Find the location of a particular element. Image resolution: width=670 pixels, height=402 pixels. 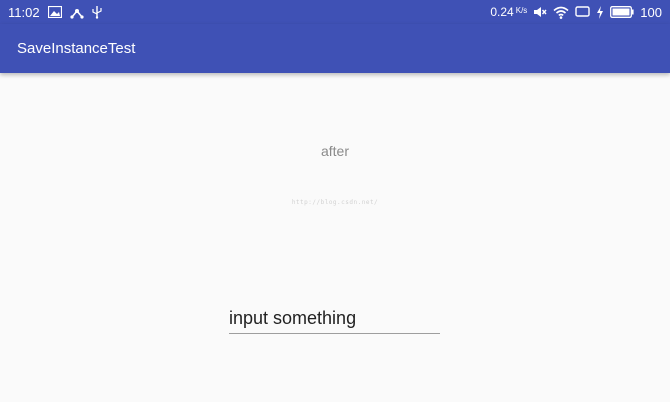

screen-mirror-icon is located at coordinates (582, 12).